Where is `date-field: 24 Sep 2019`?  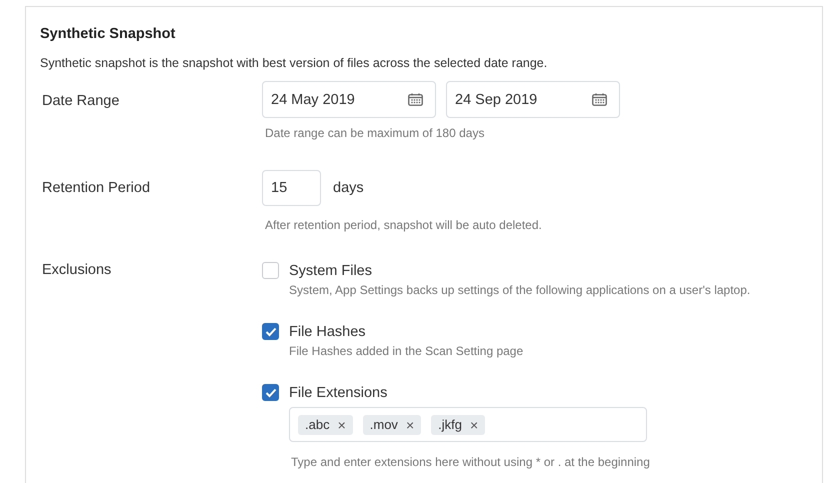
date-field: 24 Sep 2019 is located at coordinates (533, 99).